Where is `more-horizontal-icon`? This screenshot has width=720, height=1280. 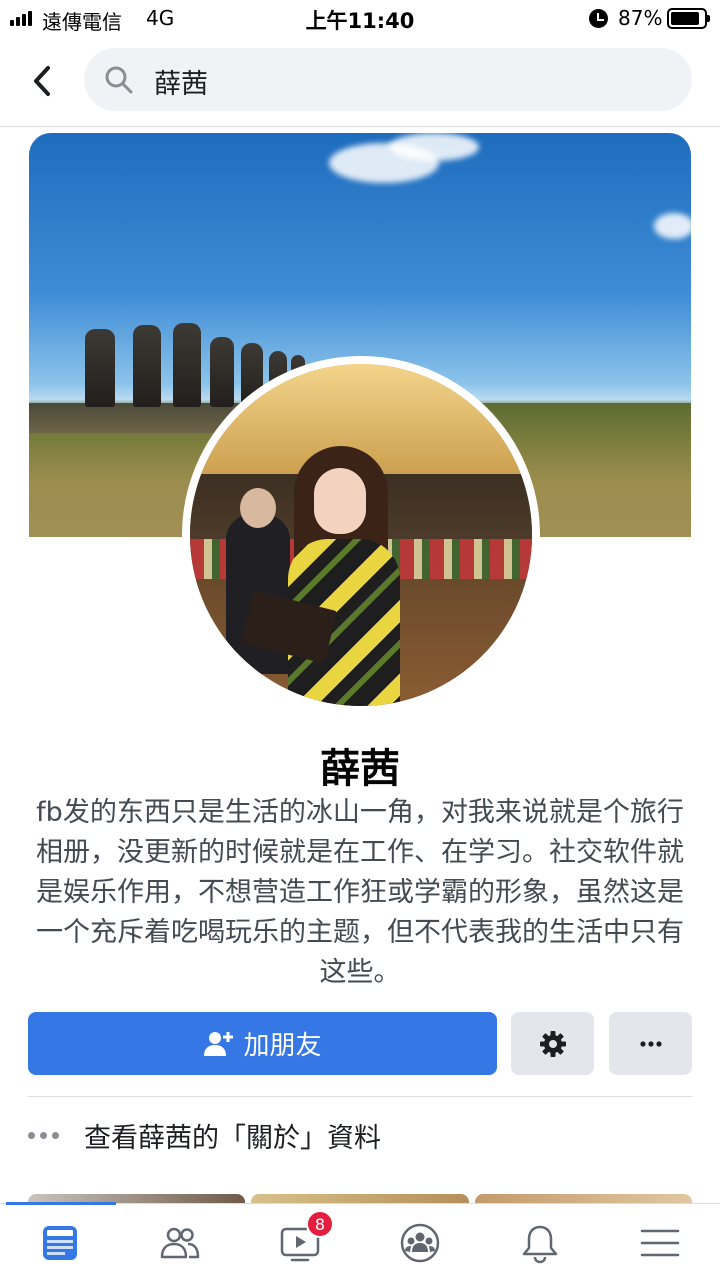 more-horizontal-icon is located at coordinates (650, 1043).